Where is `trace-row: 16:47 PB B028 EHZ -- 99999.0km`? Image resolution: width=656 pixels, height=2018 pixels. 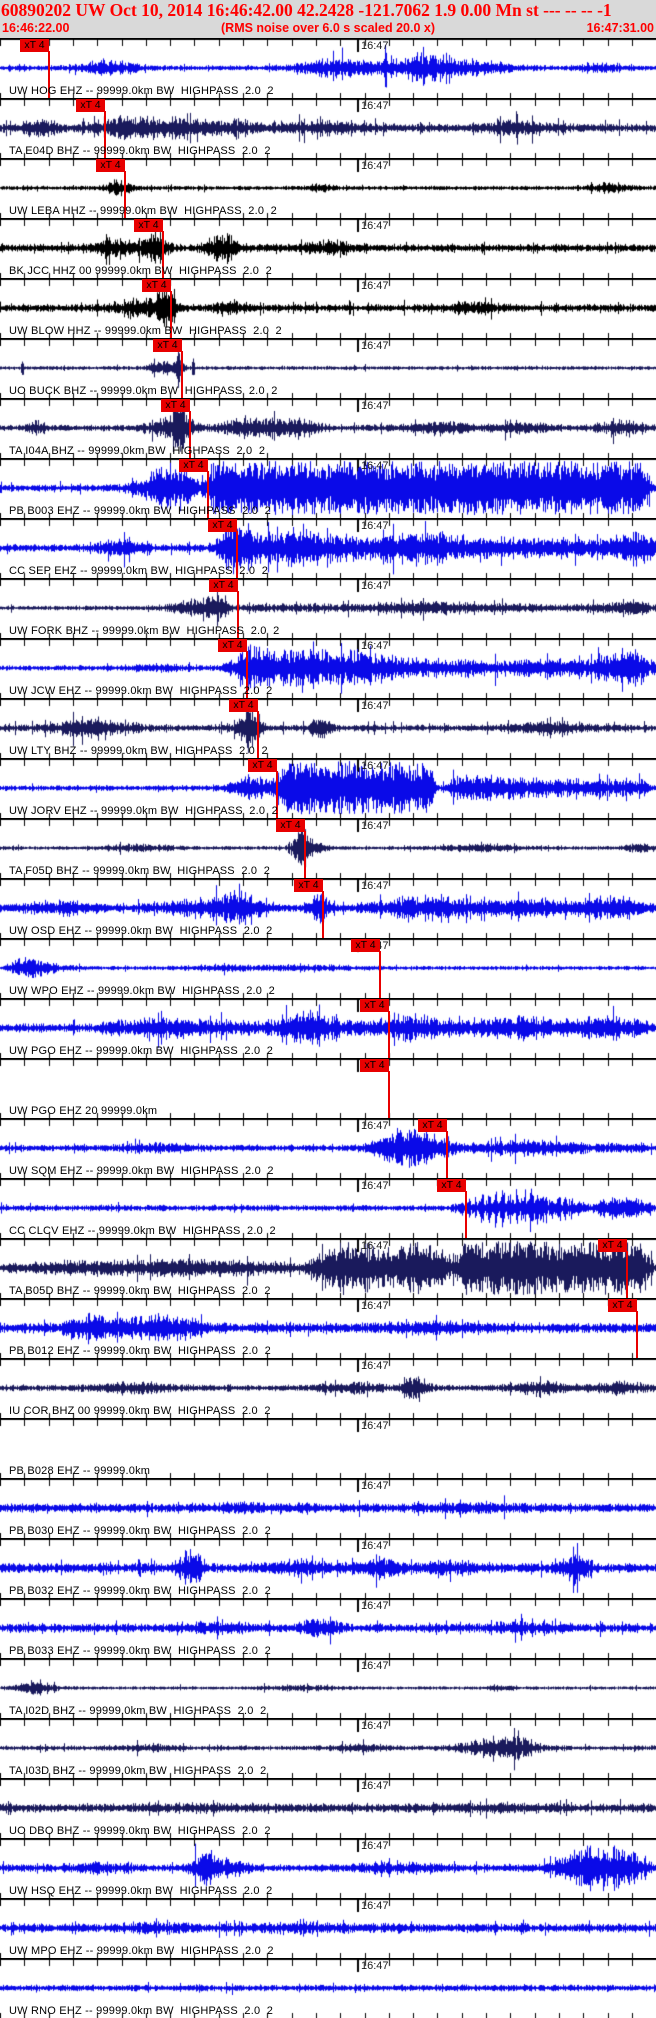 trace-row: 16:47 PB B028 EHZ -- 99999.0km is located at coordinates (328, 1448).